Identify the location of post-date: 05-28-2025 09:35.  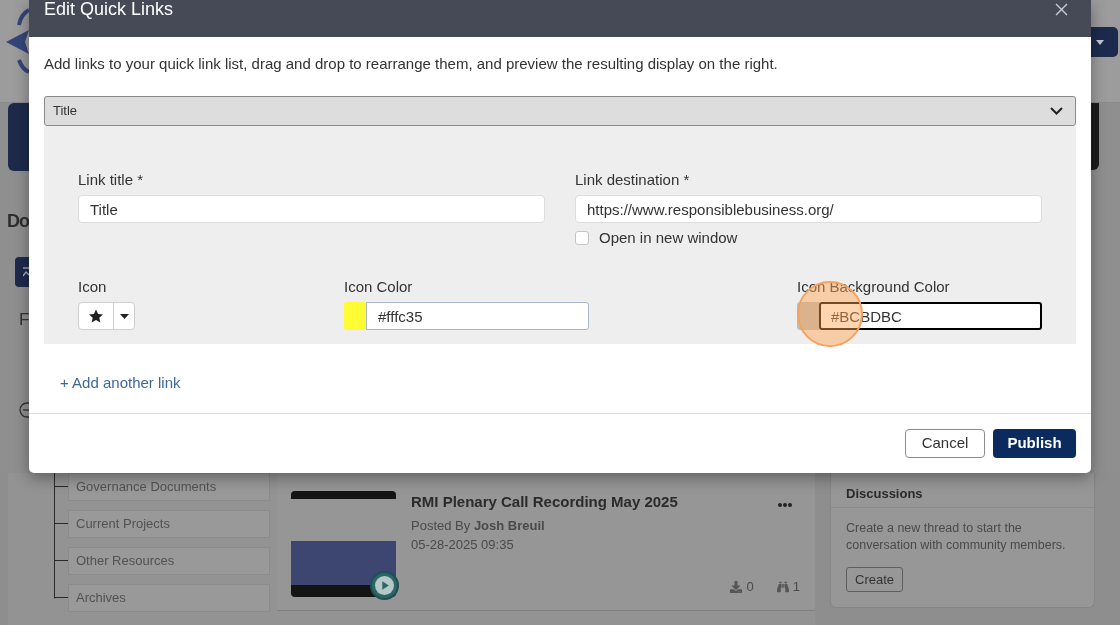
(462, 545).